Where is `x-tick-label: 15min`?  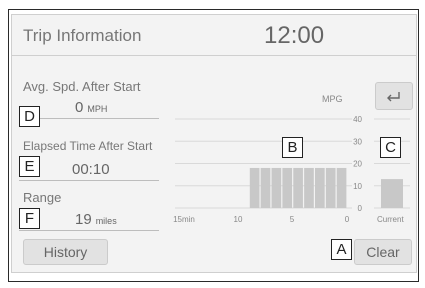
x-tick-label: 15min is located at coordinates (184, 219).